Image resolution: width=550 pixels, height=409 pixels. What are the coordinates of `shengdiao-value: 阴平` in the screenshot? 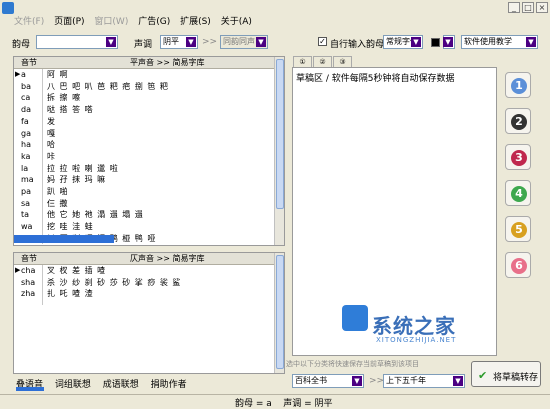 It's located at (171, 41).